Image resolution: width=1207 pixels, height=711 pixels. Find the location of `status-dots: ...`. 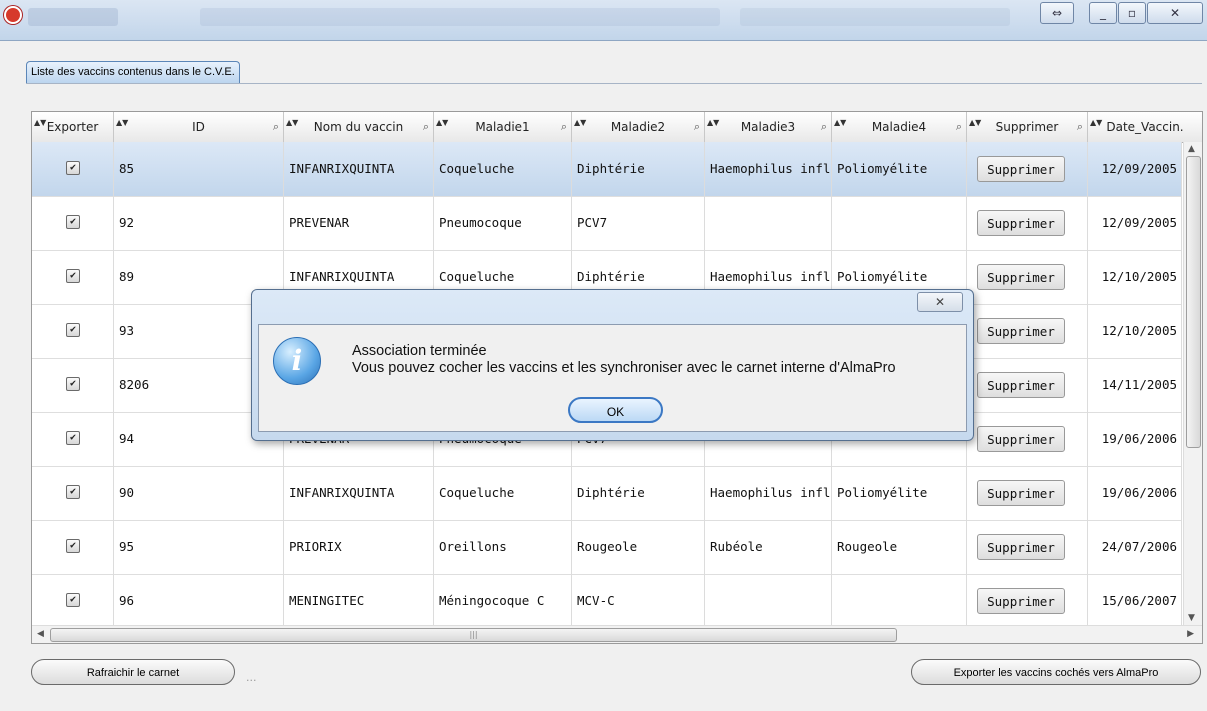

status-dots: ... is located at coordinates (251, 677).